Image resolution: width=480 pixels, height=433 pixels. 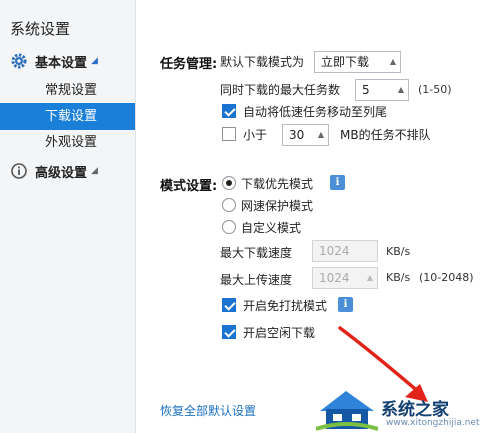 What do you see at coordinates (345, 62) in the screenshot?
I see `default-mode-value: 立即下载` at bounding box center [345, 62].